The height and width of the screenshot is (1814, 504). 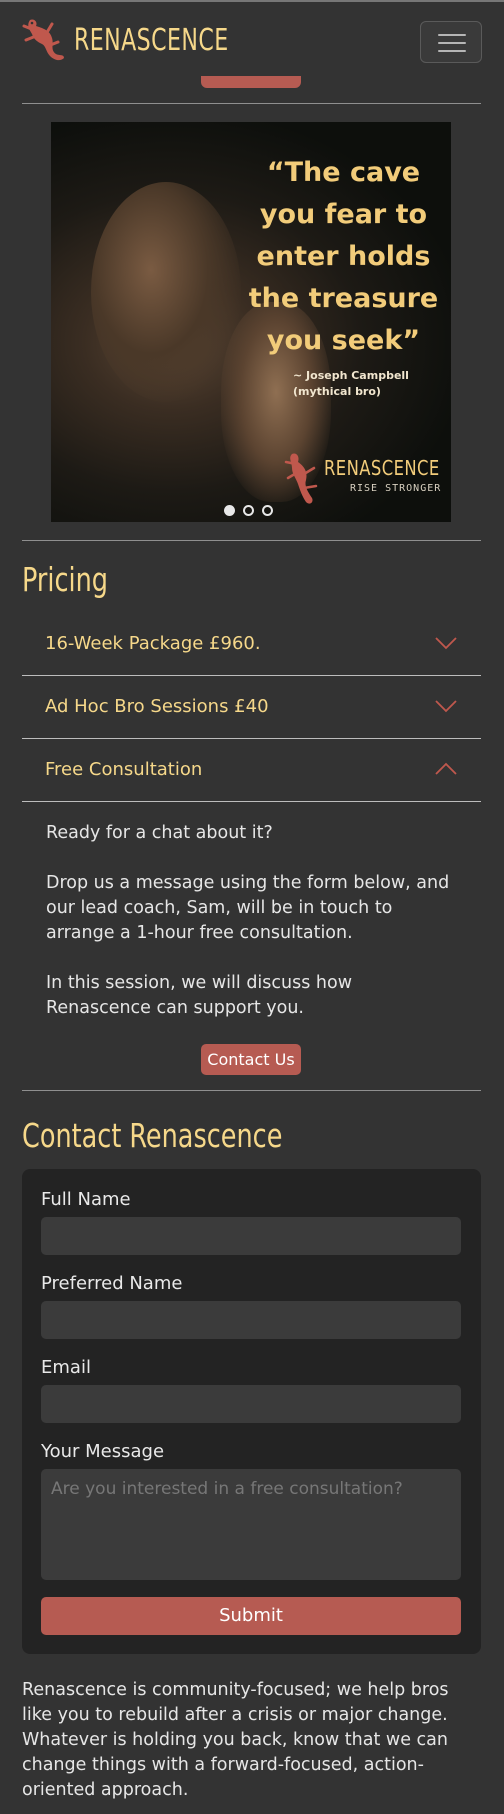 I want to click on message-textarea, so click(x=251, y=1524).